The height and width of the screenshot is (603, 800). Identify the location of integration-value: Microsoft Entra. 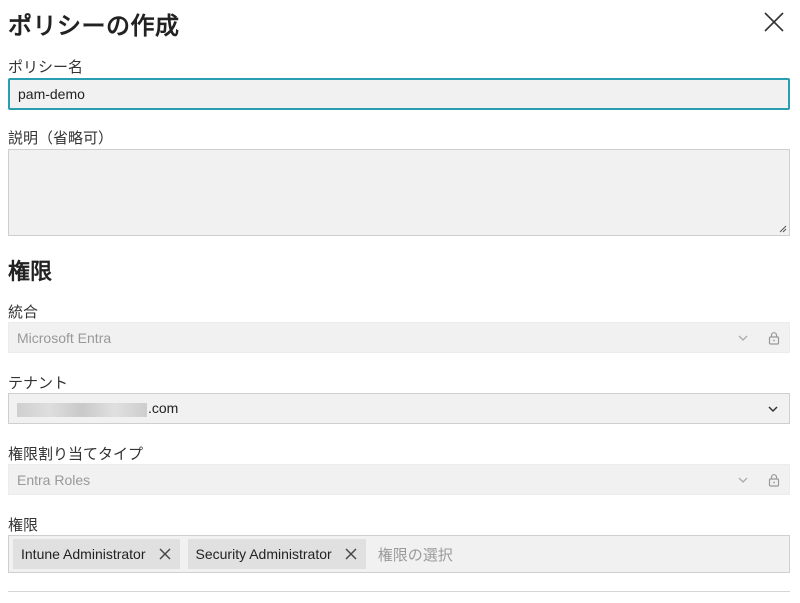
(64, 337).